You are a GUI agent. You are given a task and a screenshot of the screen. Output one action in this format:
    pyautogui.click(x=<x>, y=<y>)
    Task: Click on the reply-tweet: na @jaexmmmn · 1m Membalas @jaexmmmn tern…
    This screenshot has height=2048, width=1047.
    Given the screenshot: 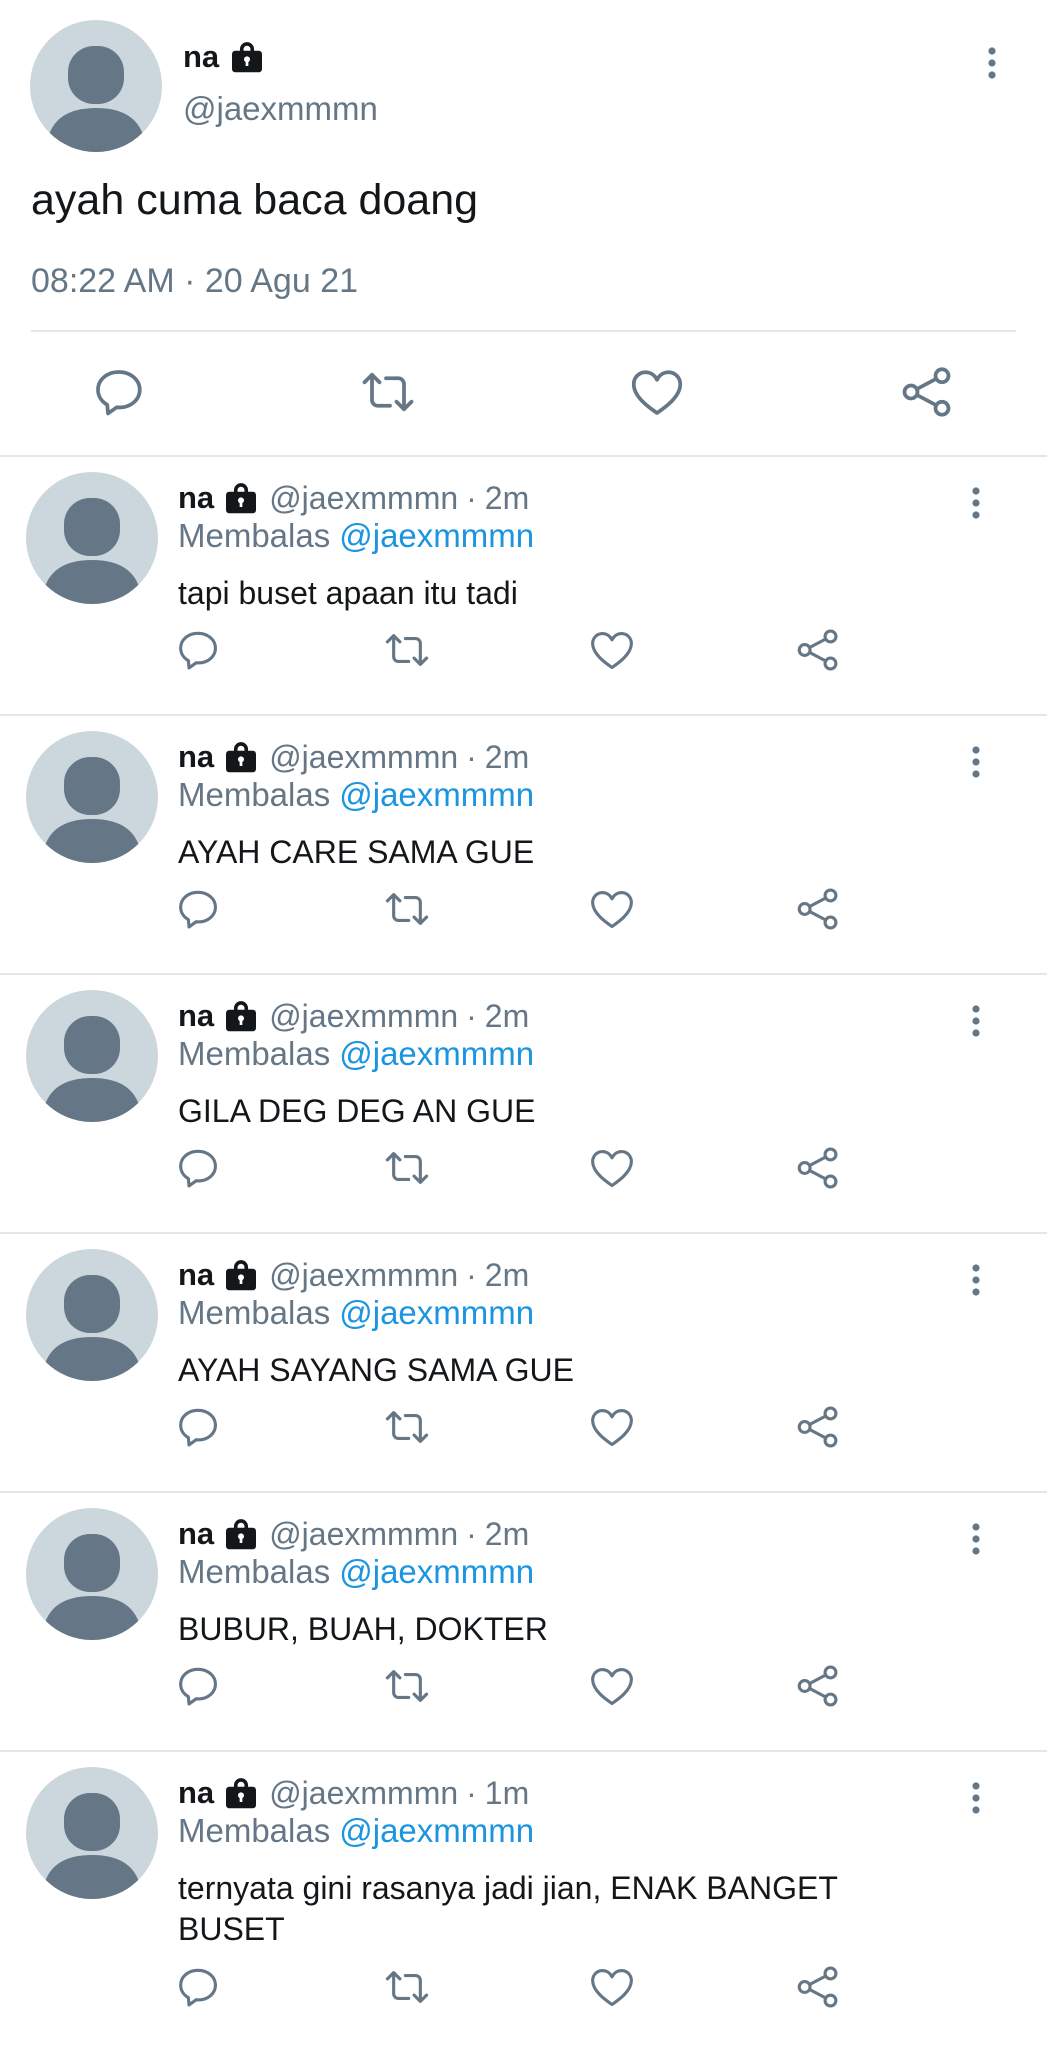 What is the action you would take?
    pyautogui.click(x=523, y=1899)
    